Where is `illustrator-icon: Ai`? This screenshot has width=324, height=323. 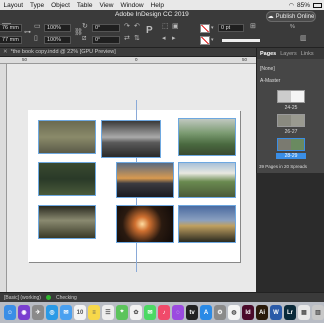
illustrator-icon: Ai is located at coordinates (262, 312).